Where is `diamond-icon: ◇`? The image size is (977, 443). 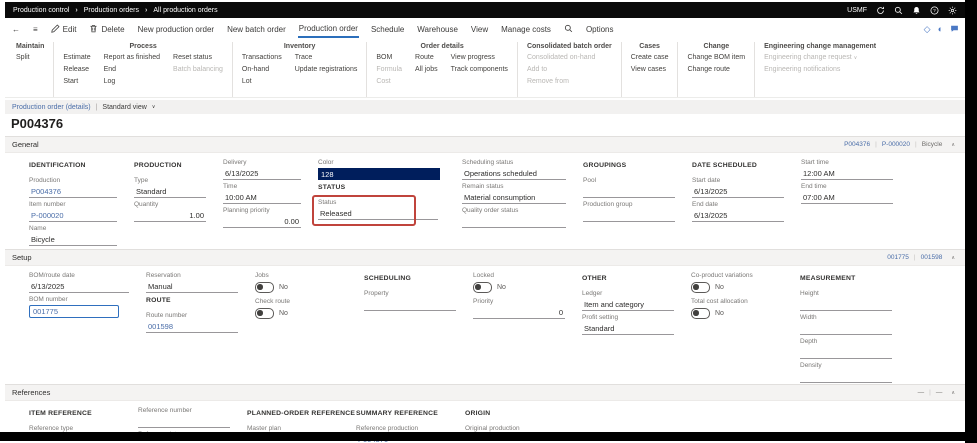 diamond-icon: ◇ is located at coordinates (927, 29).